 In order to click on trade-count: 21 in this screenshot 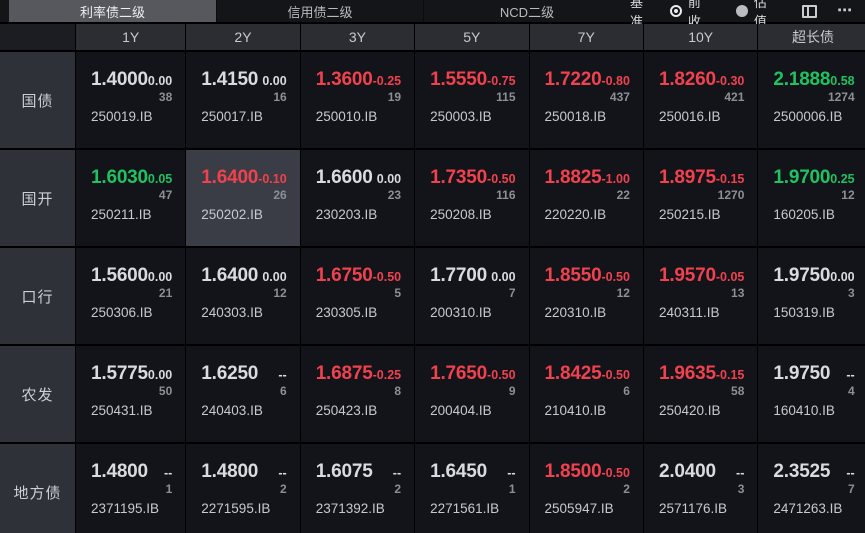, I will do `click(165, 293)`.